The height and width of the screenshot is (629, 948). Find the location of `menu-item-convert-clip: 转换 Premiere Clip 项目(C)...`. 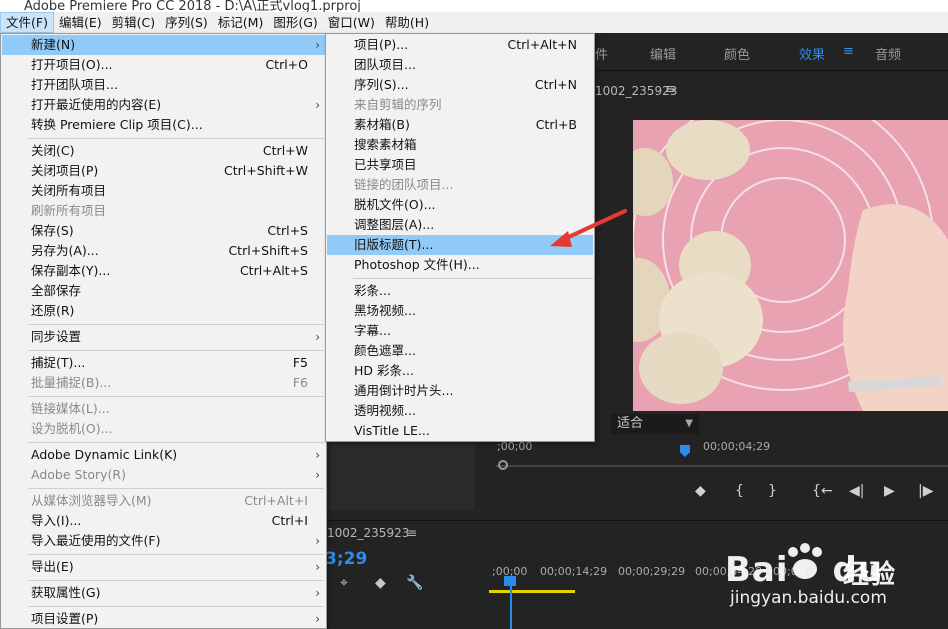

menu-item-convert-clip: 转换 Premiere Clip 项目(C)... is located at coordinates (163, 125).